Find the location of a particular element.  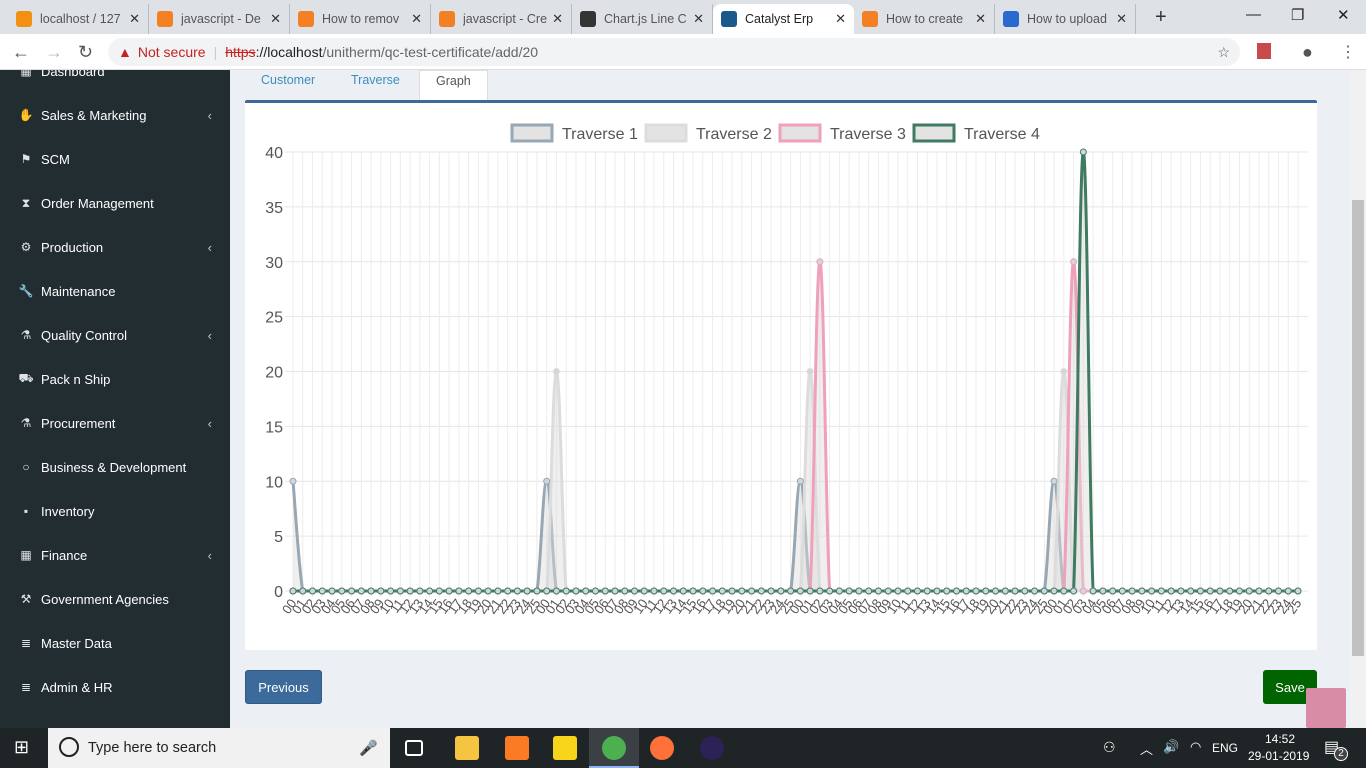

flag-icon: ⚑ is located at coordinates (26, 159).